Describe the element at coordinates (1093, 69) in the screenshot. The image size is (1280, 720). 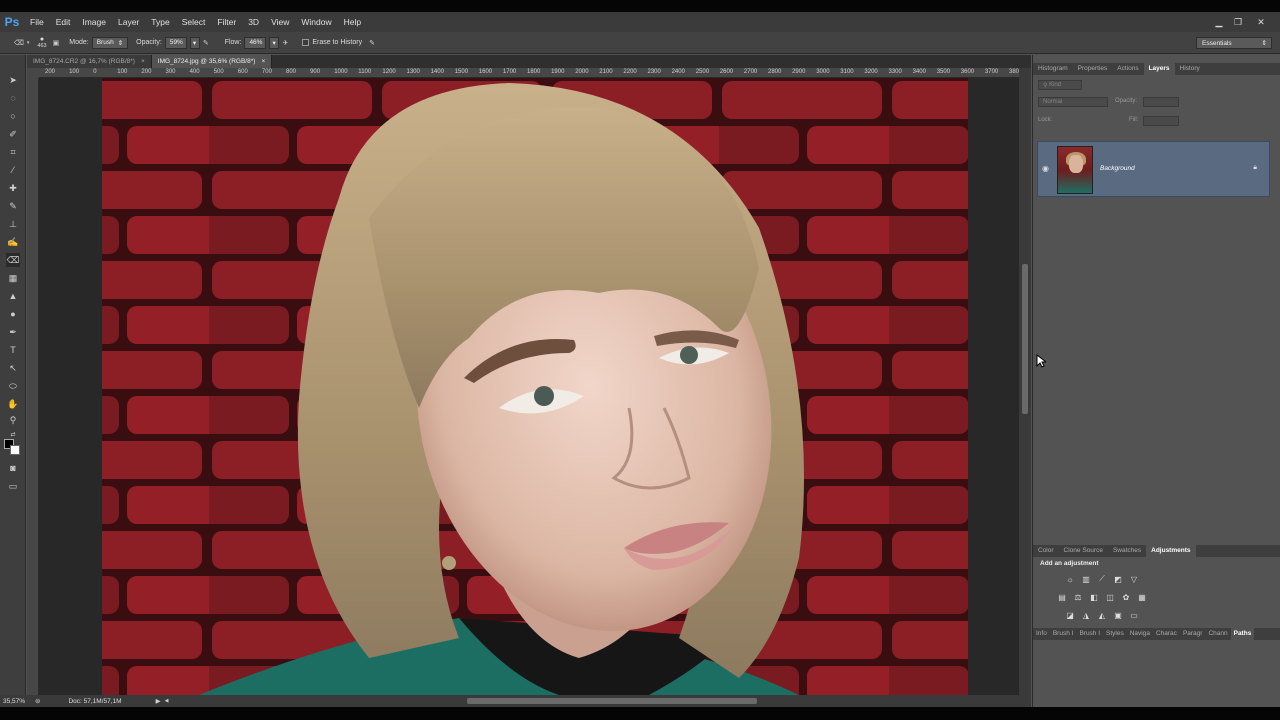
I see `tab-properties: Properties` at that location.